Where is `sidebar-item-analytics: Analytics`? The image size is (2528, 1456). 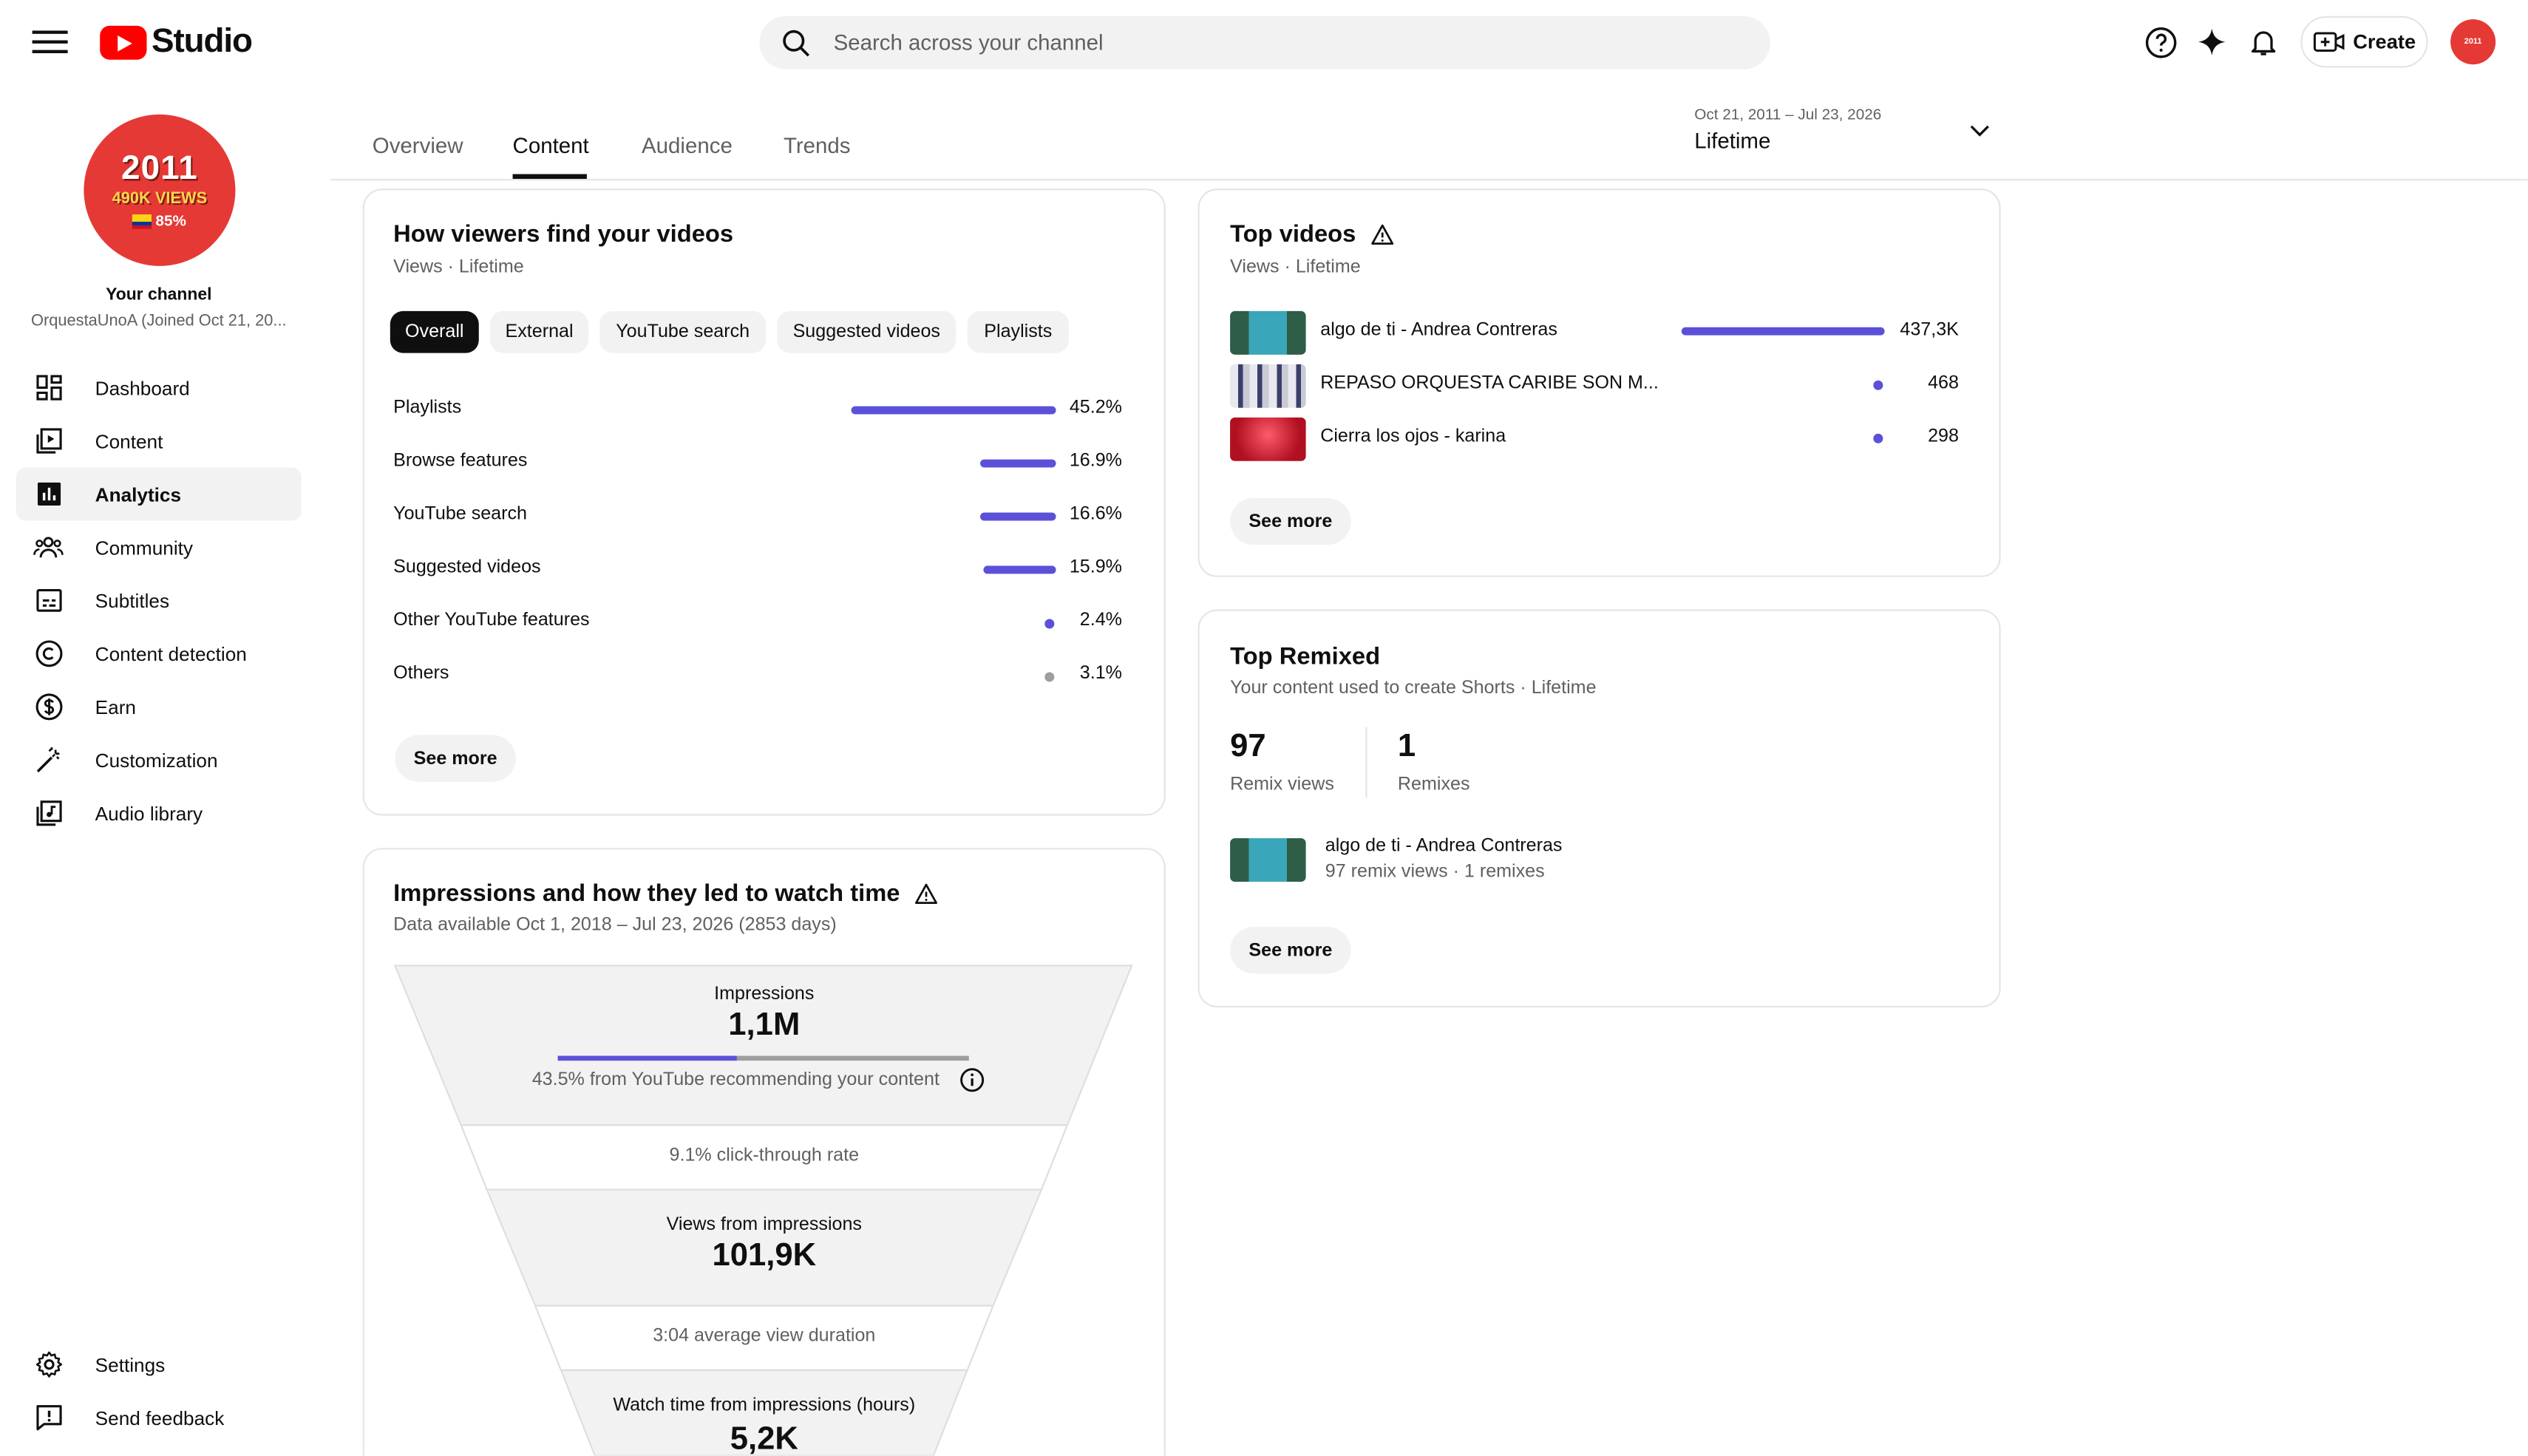 sidebar-item-analytics: Analytics is located at coordinates (159, 494).